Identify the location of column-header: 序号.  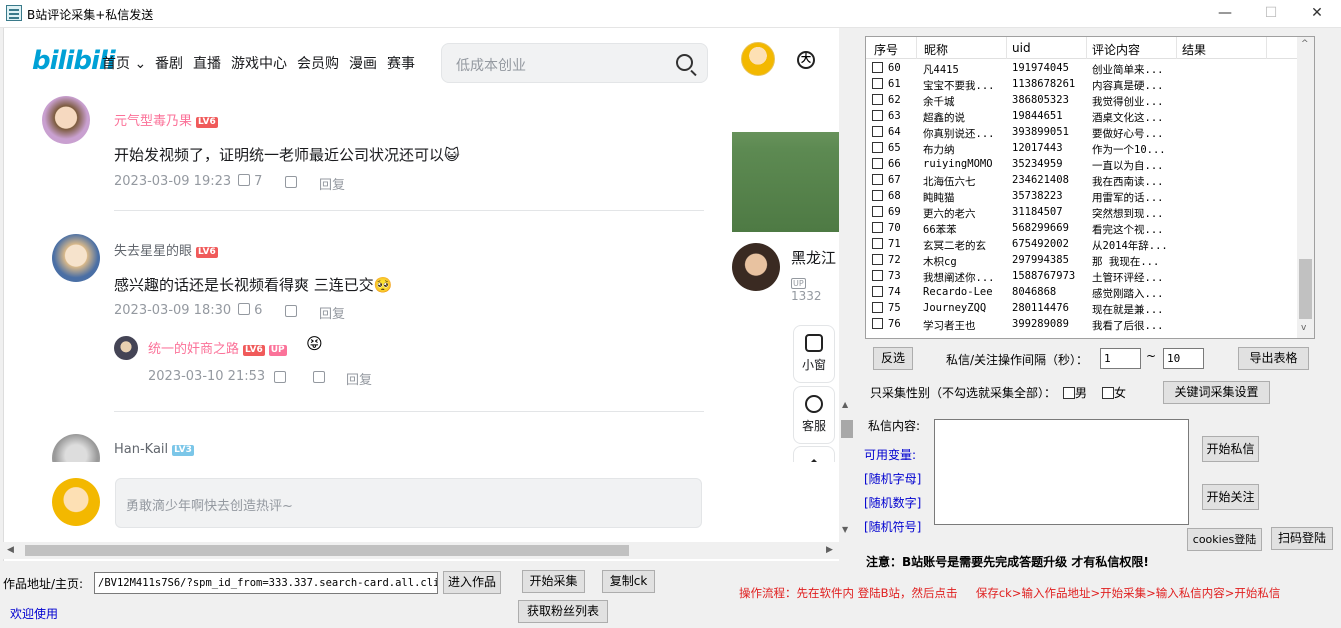
(886, 49).